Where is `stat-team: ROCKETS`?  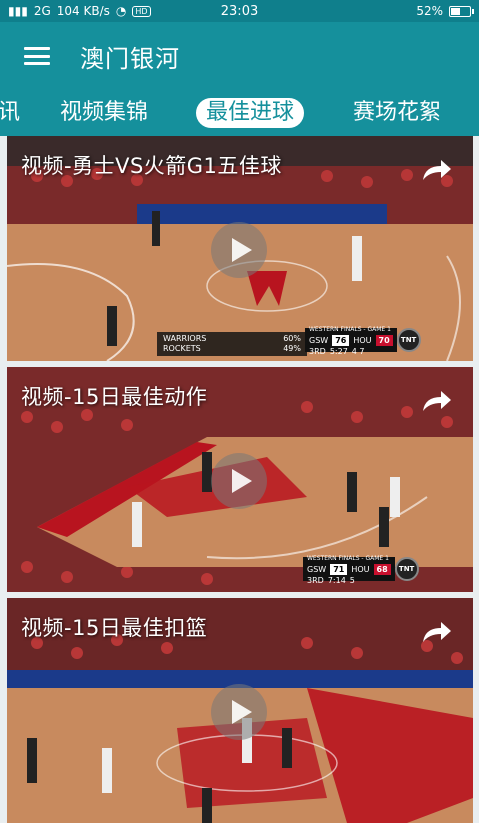 stat-team: ROCKETS is located at coordinates (182, 348).